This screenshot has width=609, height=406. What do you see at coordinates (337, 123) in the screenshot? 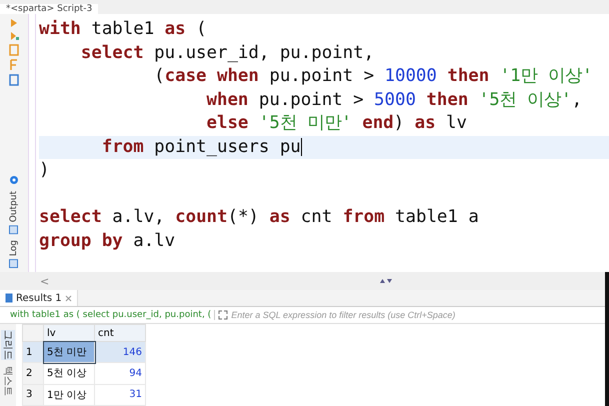
I see `code-line: else '5천 미만' end) as lv` at bounding box center [337, 123].